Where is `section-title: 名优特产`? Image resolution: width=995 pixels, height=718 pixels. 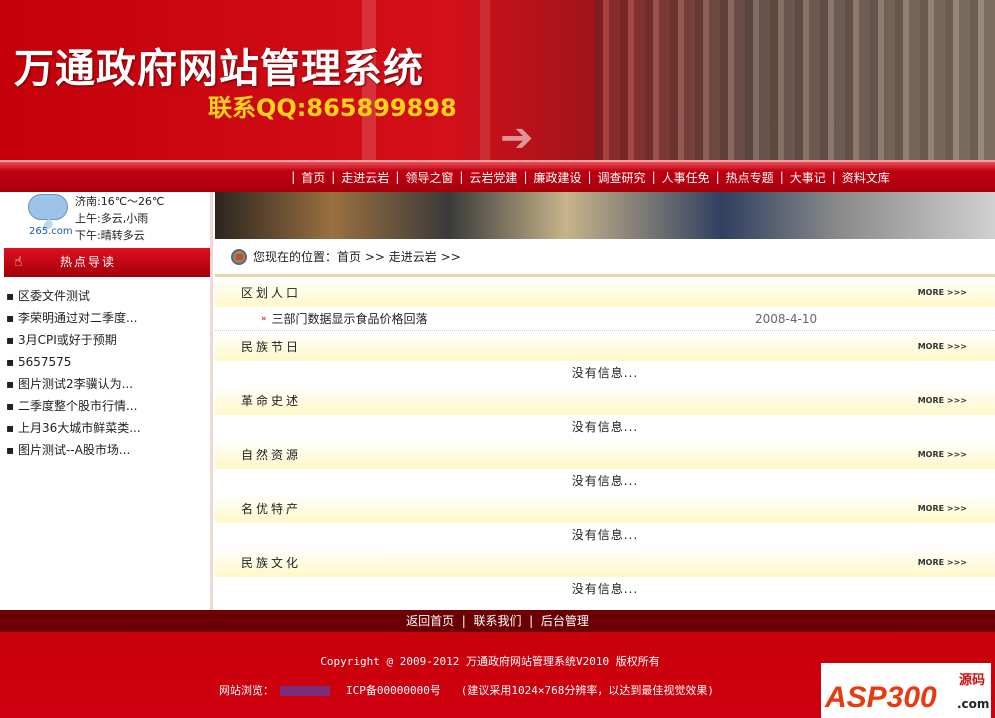 section-title: 名优特产 is located at coordinates (271, 508).